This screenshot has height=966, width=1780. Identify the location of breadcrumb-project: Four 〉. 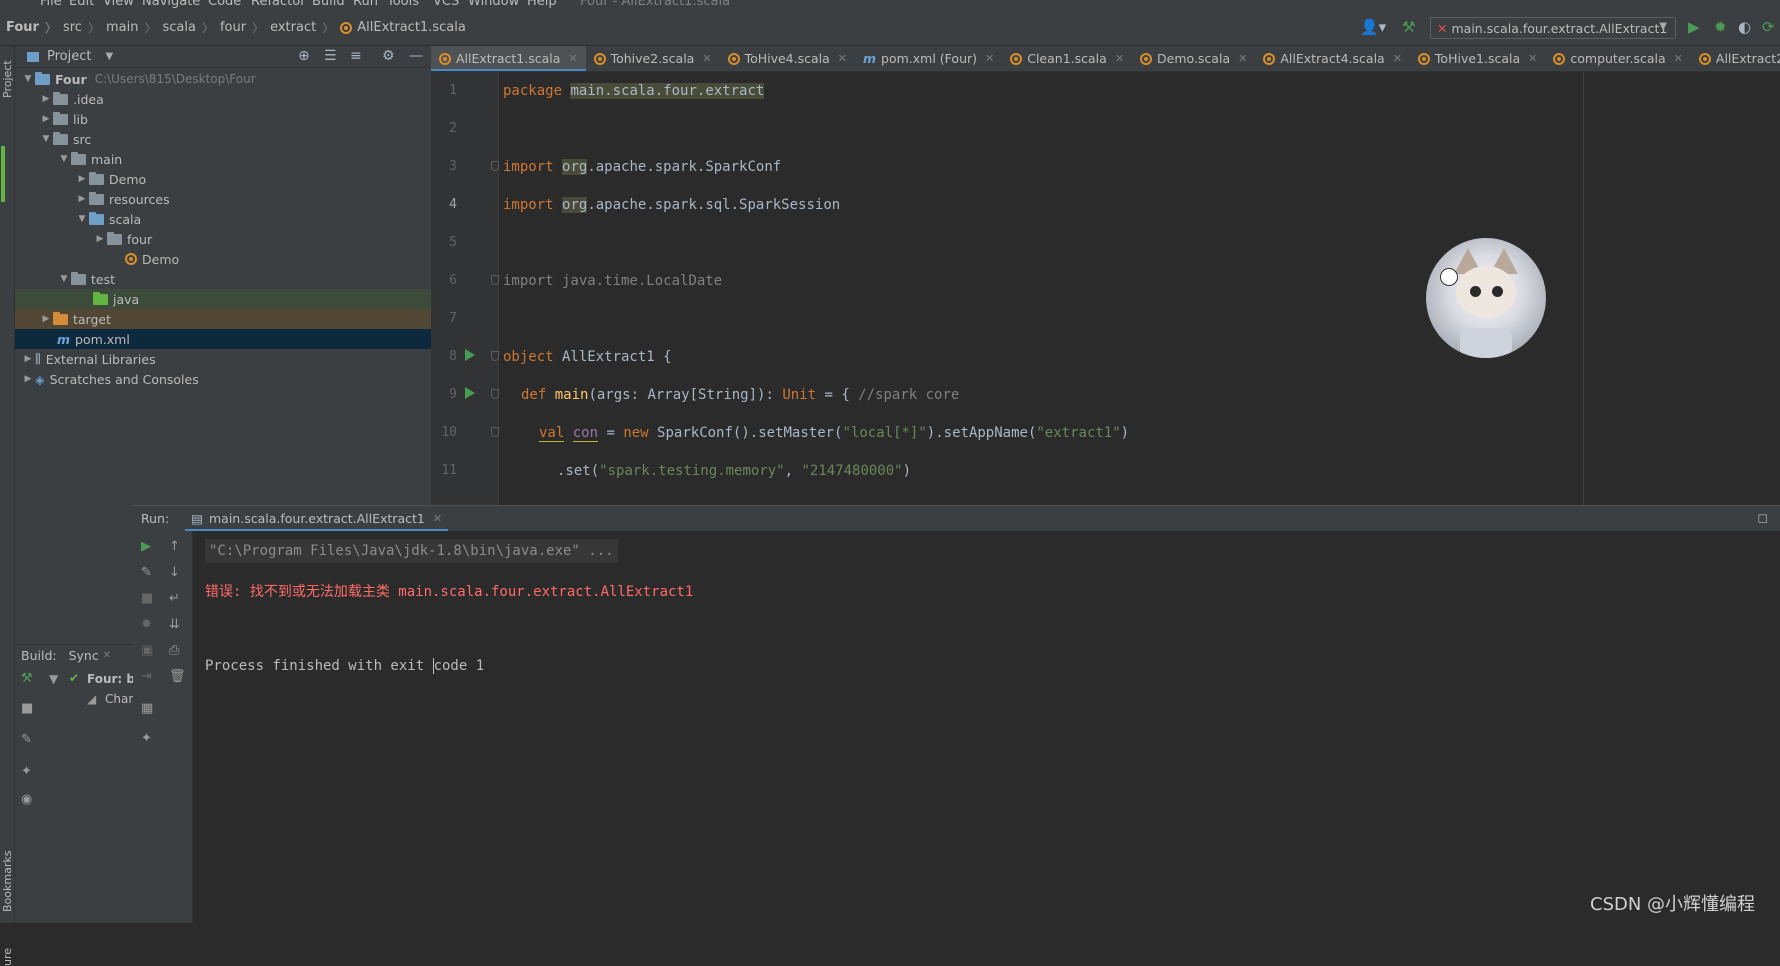
(31, 27).